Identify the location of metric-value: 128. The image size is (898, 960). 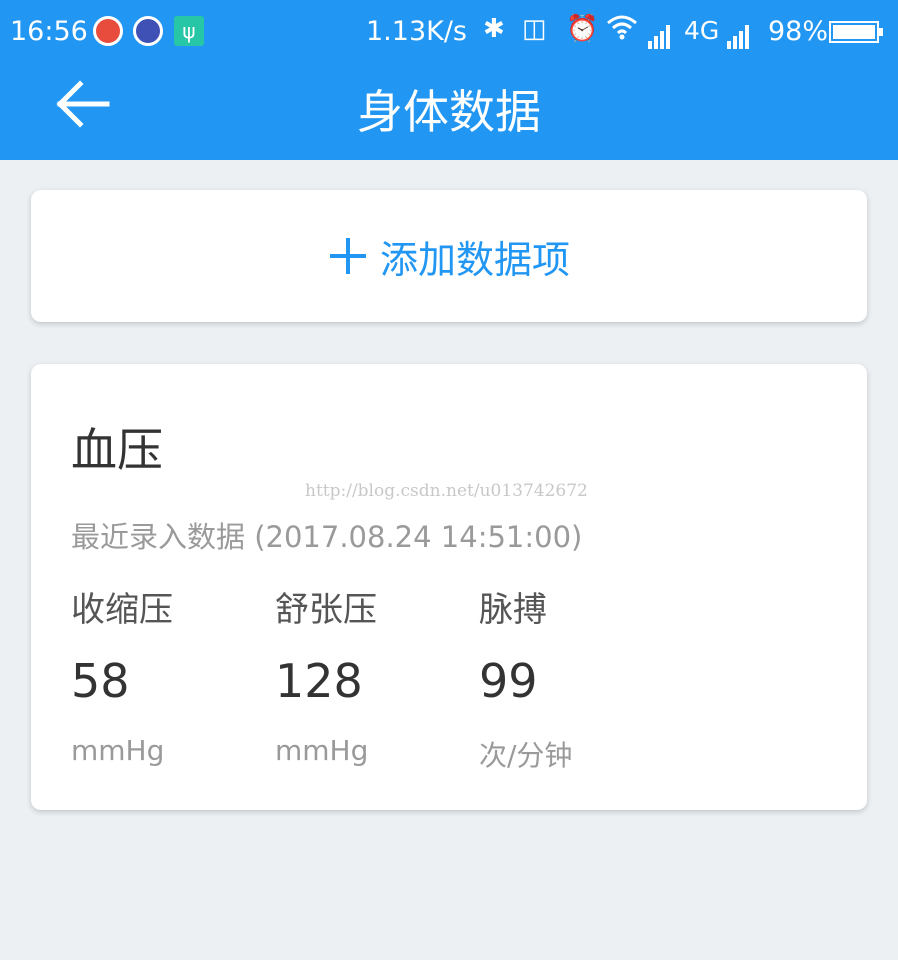
(319, 681).